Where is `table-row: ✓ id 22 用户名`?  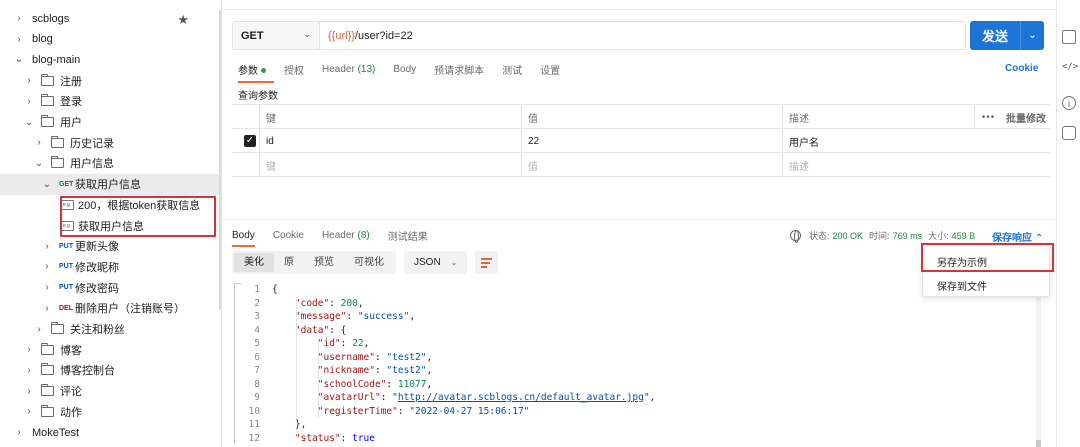 table-row: ✓ id 22 用户名 is located at coordinates (641, 141).